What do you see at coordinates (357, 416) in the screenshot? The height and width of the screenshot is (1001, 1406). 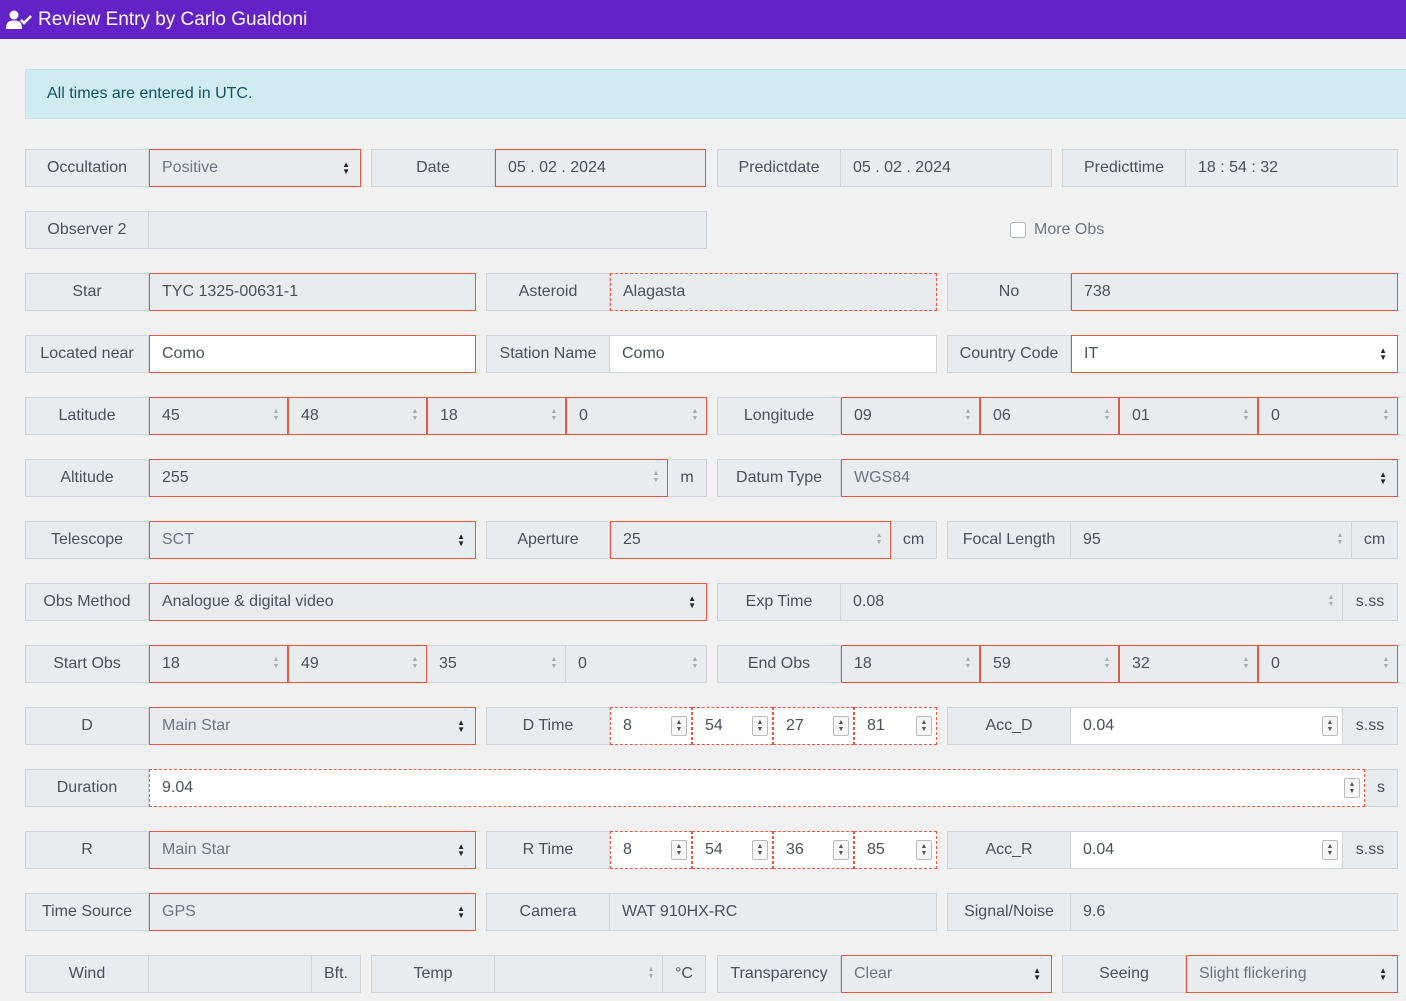 I see `latitude-min-input: 48 ▲ ▼` at bounding box center [357, 416].